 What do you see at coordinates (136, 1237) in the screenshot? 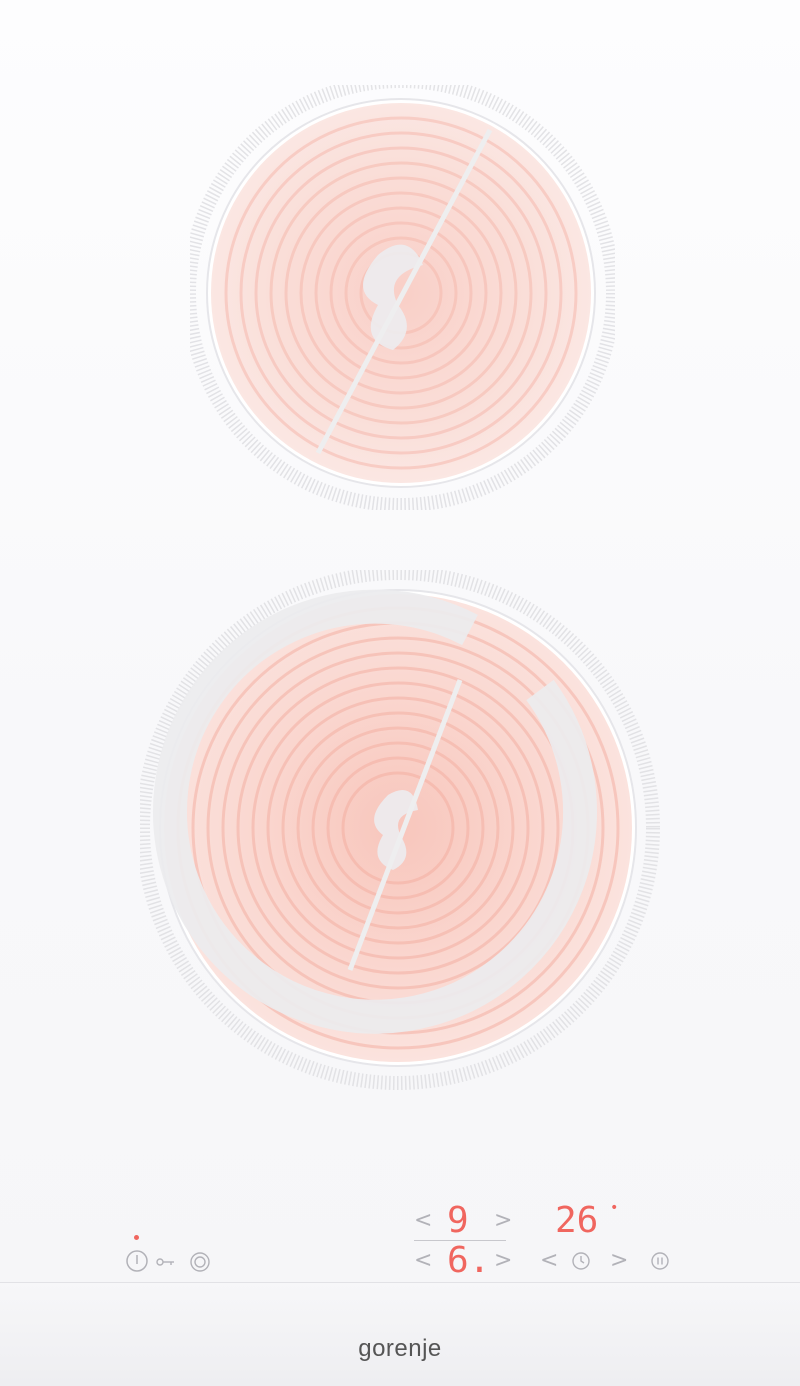
I see `power-indicator-led` at bounding box center [136, 1237].